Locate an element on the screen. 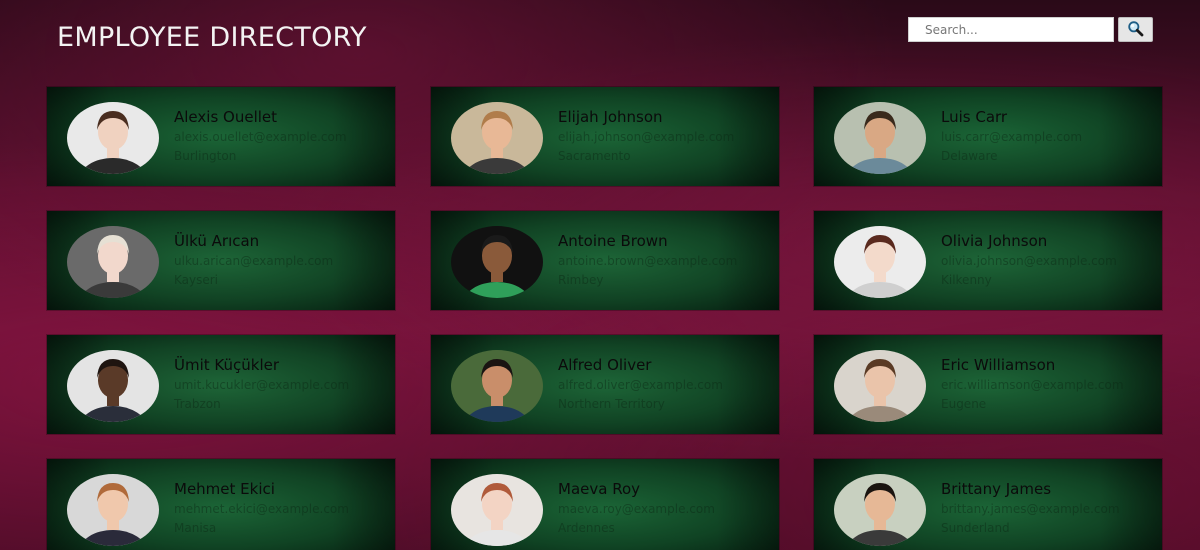 Image resolution: width=1200 pixels, height=550 pixels. employee-name: Alexis Ouellet is located at coordinates (226, 117).